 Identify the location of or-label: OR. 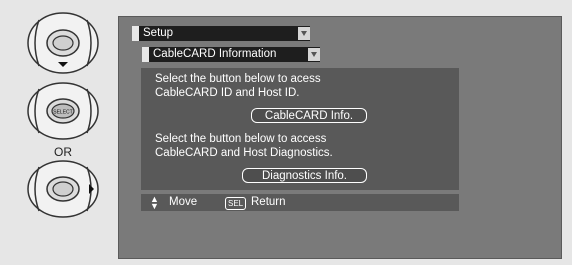
(63, 152).